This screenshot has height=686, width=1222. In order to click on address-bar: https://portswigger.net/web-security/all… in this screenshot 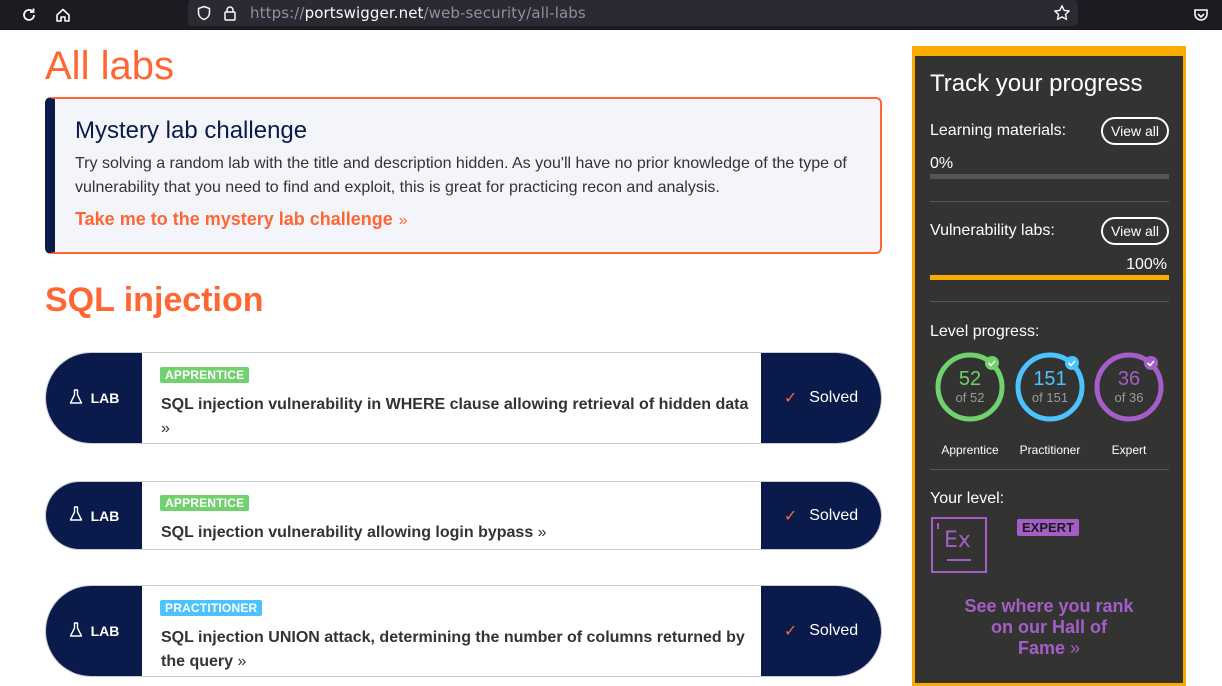, I will do `click(633, 13)`.